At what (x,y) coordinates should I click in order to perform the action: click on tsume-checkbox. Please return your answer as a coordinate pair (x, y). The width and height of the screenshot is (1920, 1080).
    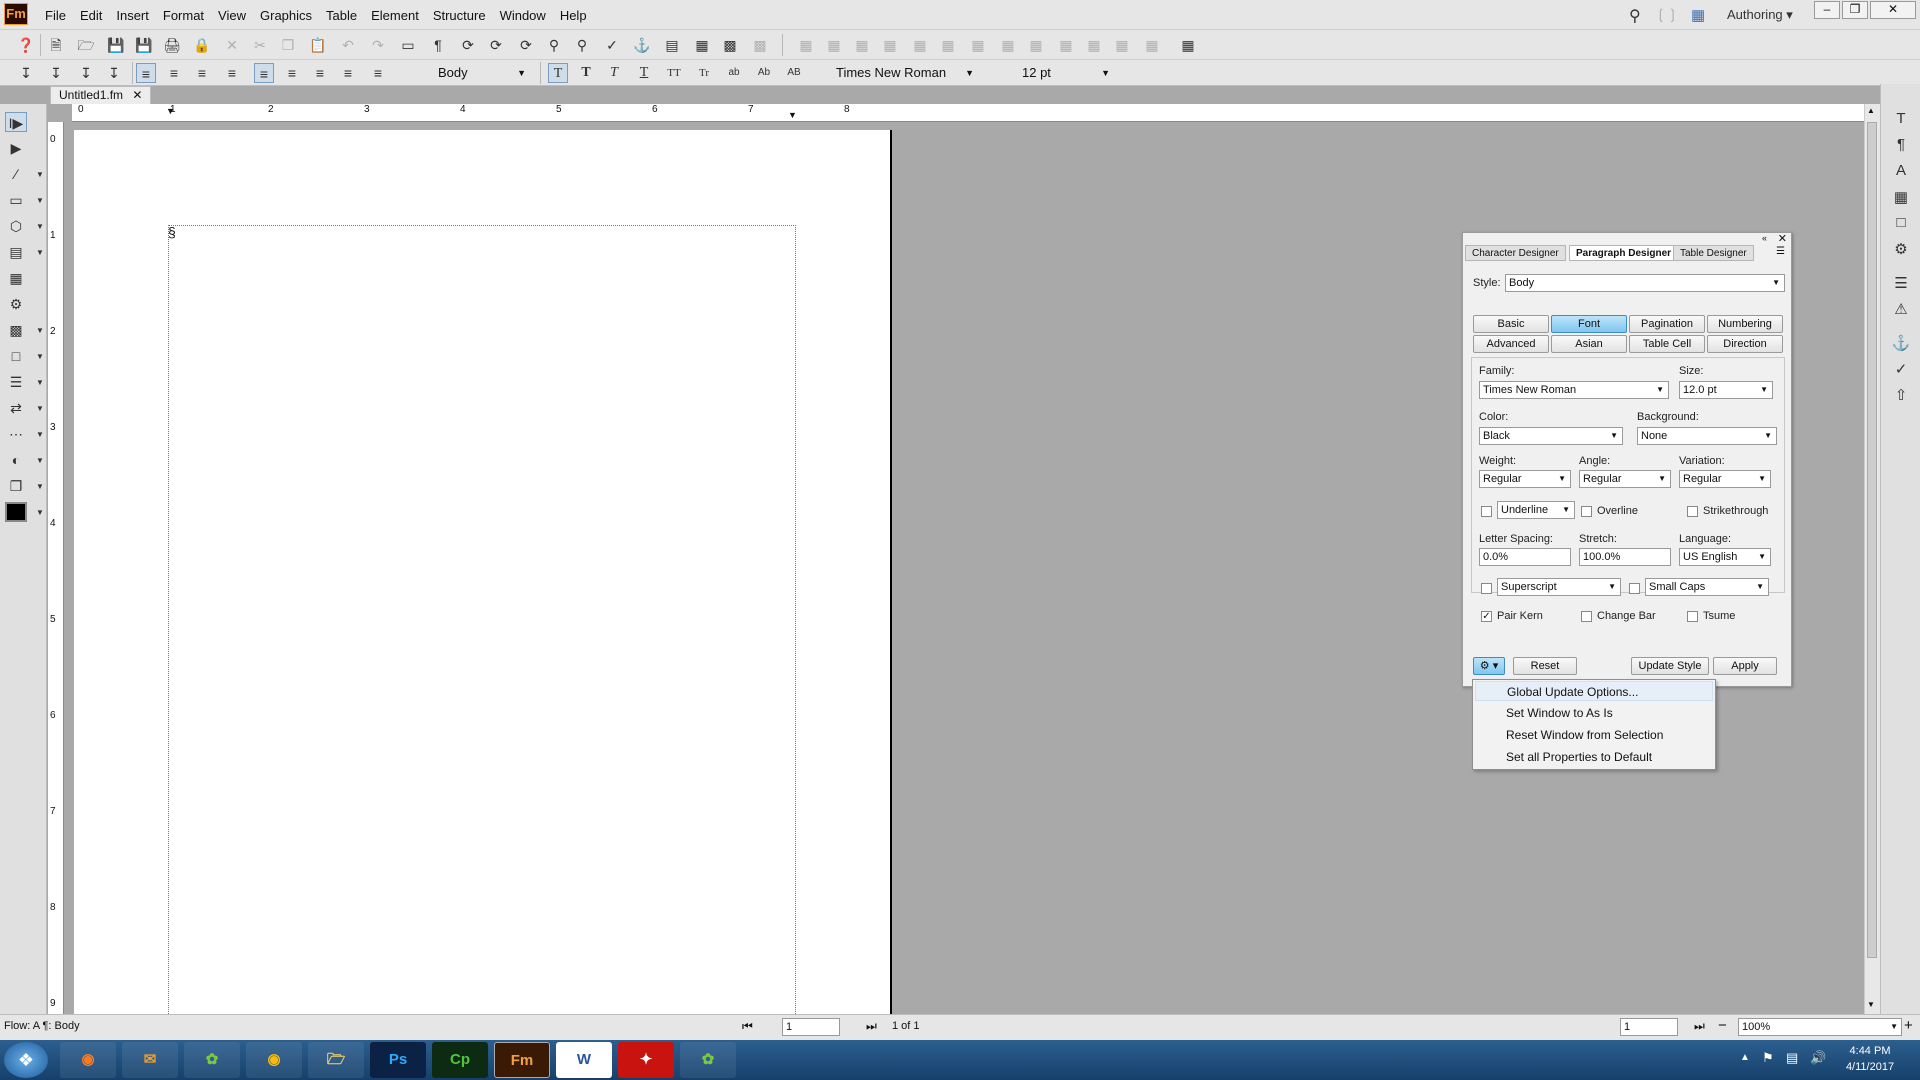
    Looking at the image, I should click on (1692, 616).